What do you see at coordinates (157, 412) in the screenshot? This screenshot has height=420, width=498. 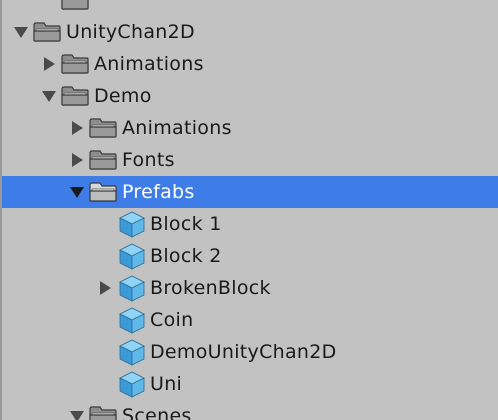 I see `tree-item-label: Scenes` at bounding box center [157, 412].